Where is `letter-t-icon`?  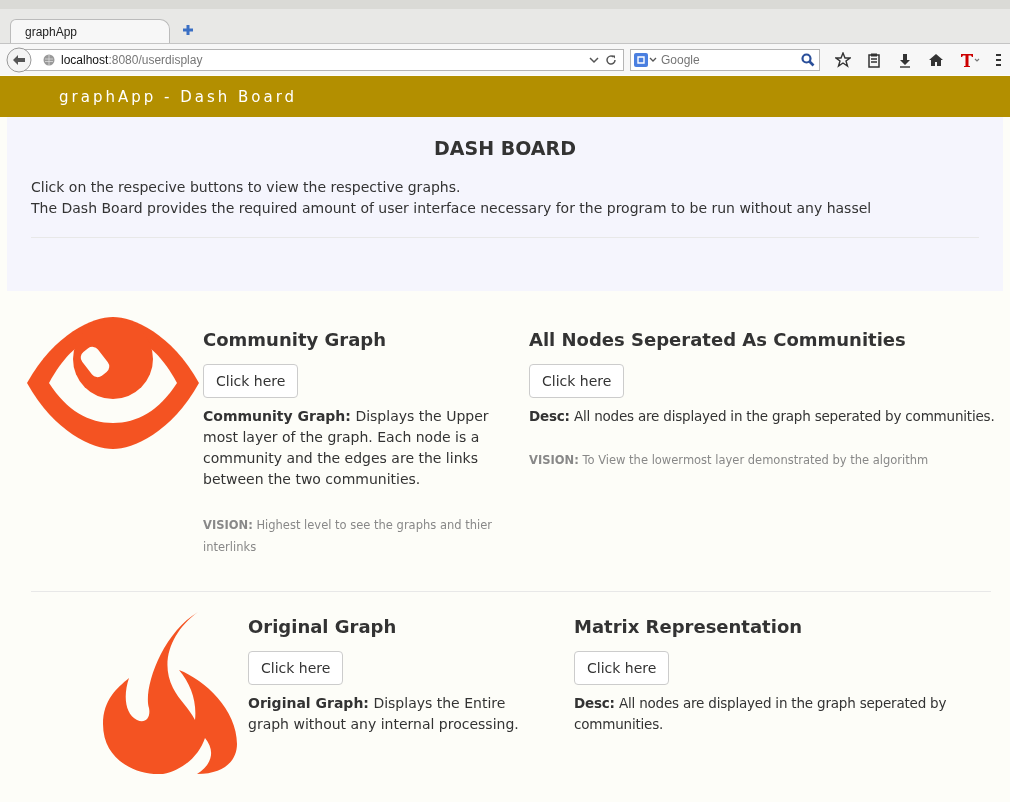 letter-t-icon is located at coordinates (969, 59).